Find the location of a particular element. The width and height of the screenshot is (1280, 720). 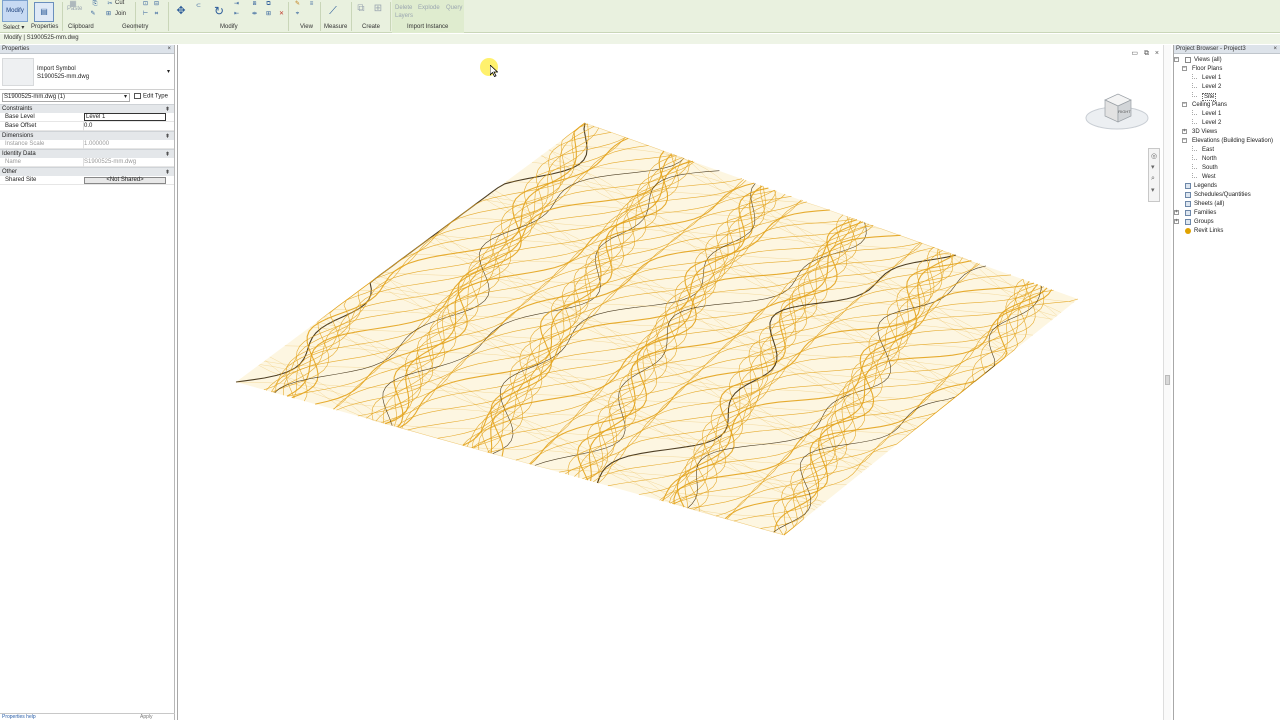

copy-icon: ⎘ is located at coordinates (95, 3).